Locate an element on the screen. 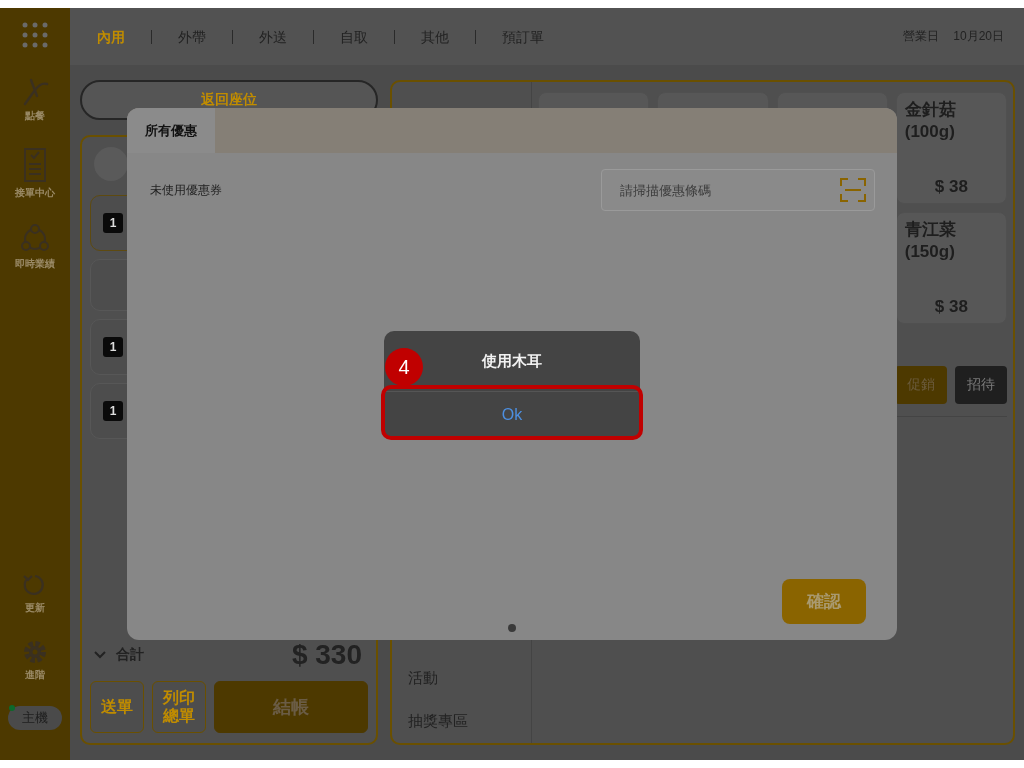  sidebar-label: 接單中心 is located at coordinates (35, 193).